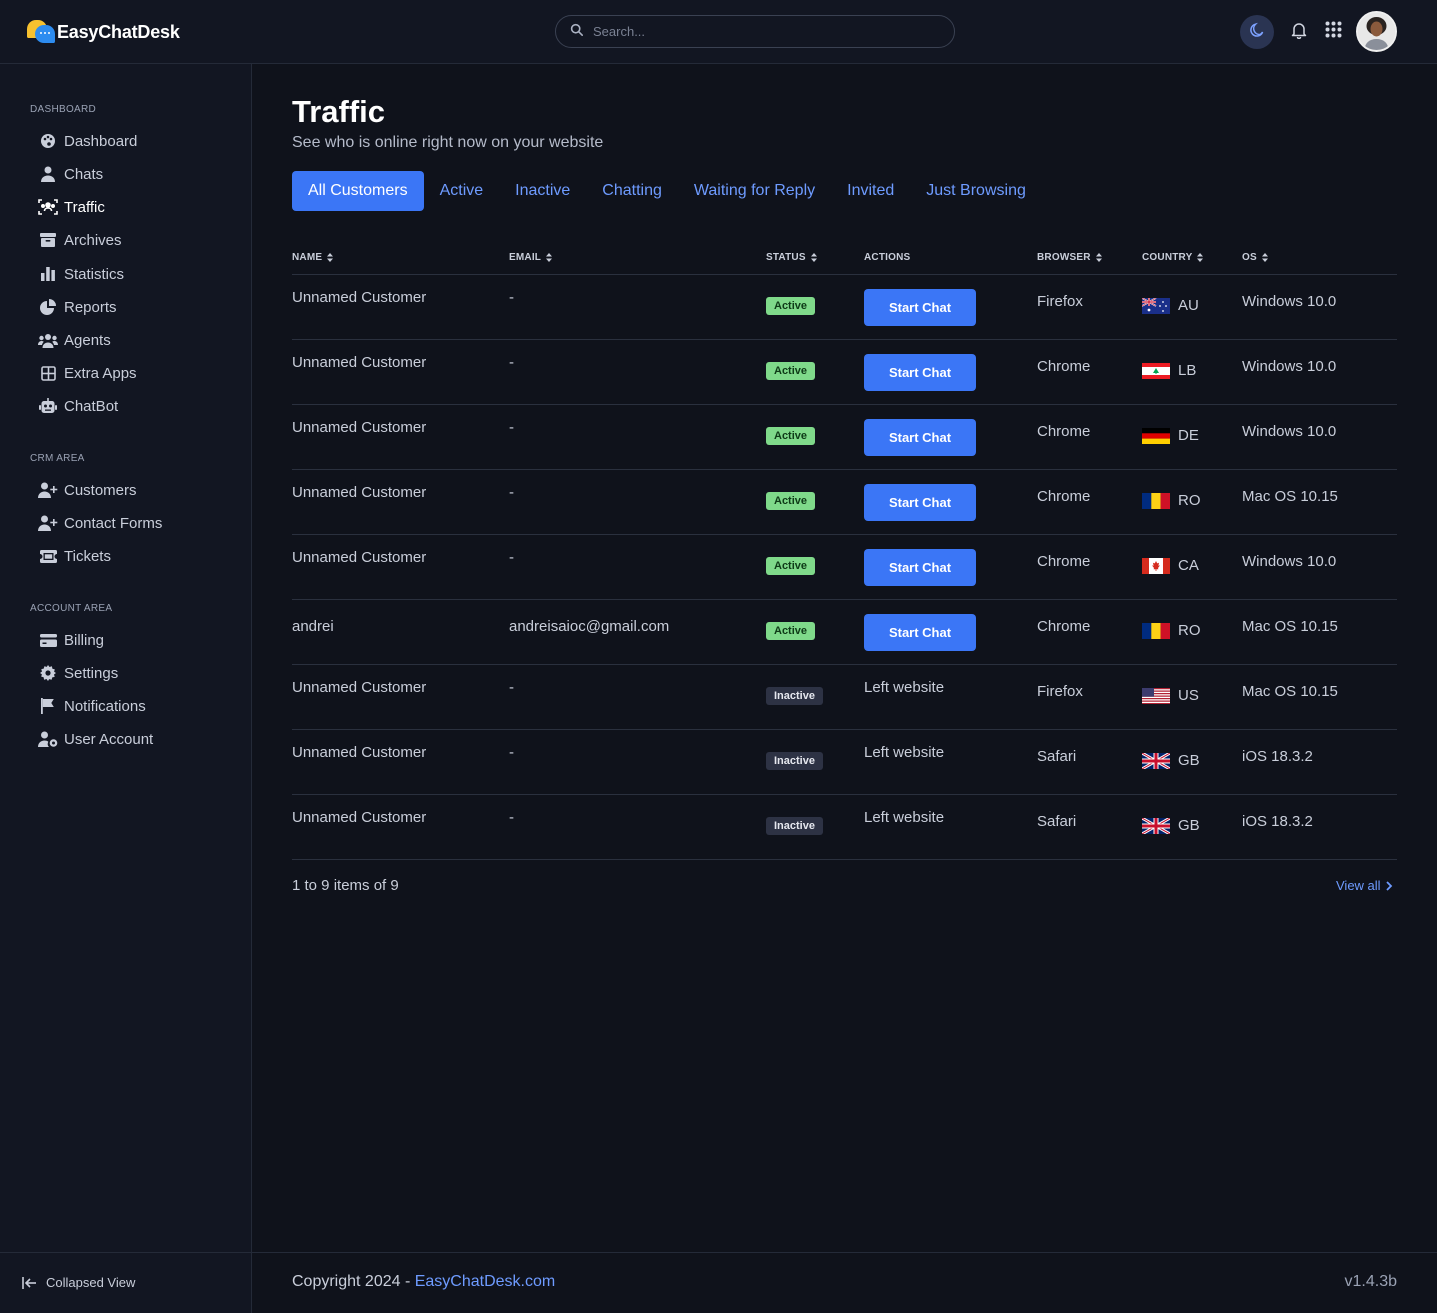 Image resolution: width=1437 pixels, height=1313 pixels. I want to click on pie-chart-icon, so click(48, 307).